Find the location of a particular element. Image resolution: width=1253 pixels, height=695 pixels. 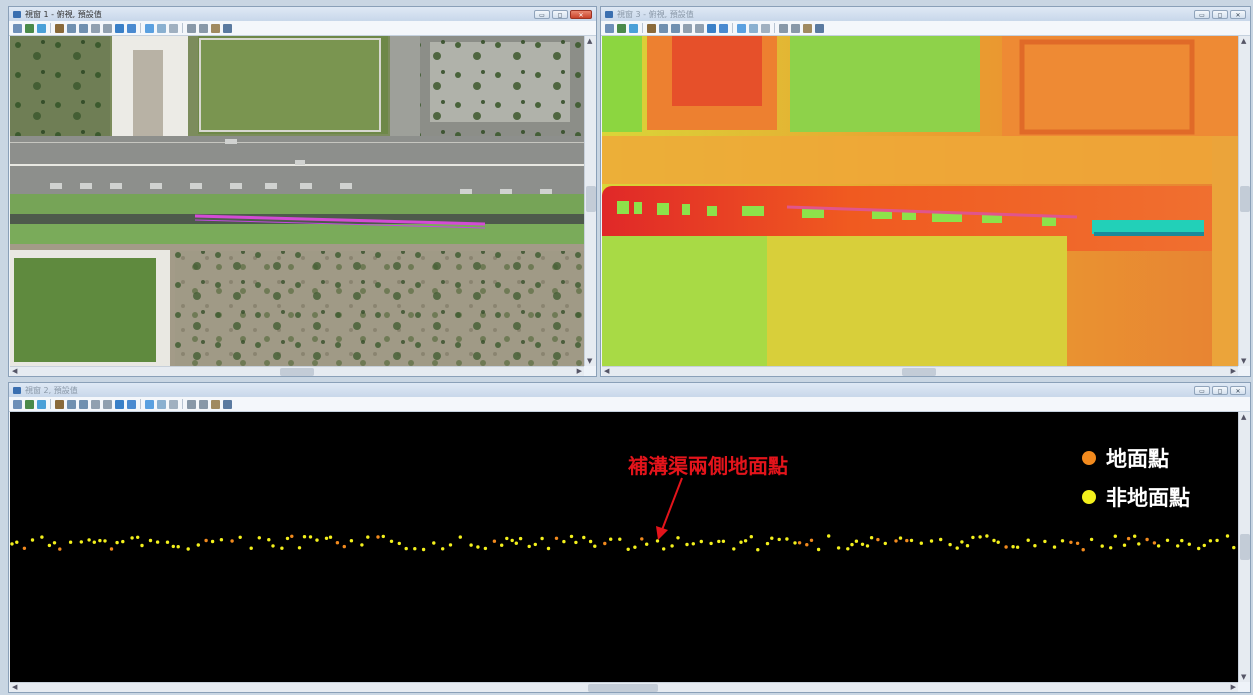

view-3-toolbar is located at coordinates (925, 28).